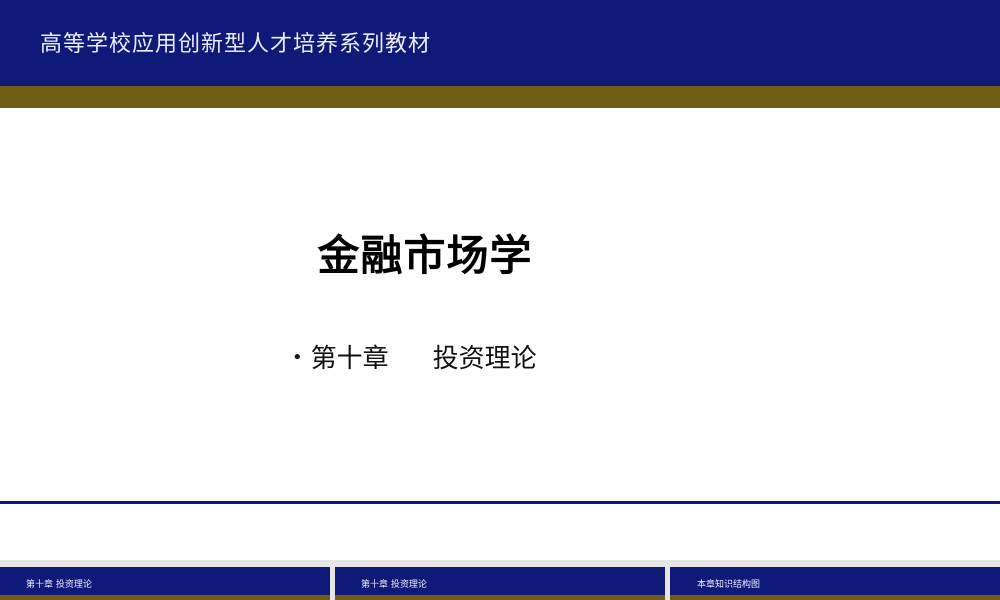 The width and height of the screenshot is (1000, 600). Describe the element at coordinates (414, 356) in the screenshot. I see `bullet-item: • 第十章 投资理论` at that location.